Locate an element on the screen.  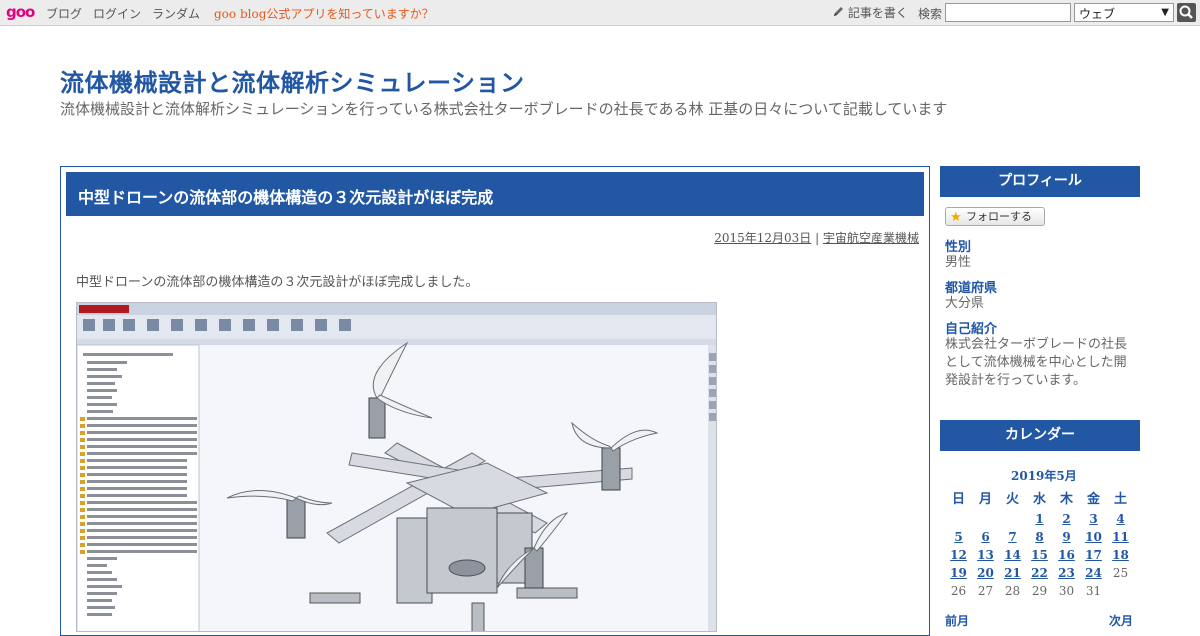
calendar-day: 2 is located at coordinates (1066, 519).